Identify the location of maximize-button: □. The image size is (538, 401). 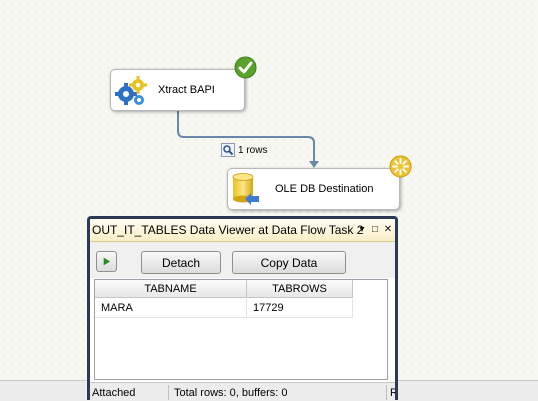
(375, 229).